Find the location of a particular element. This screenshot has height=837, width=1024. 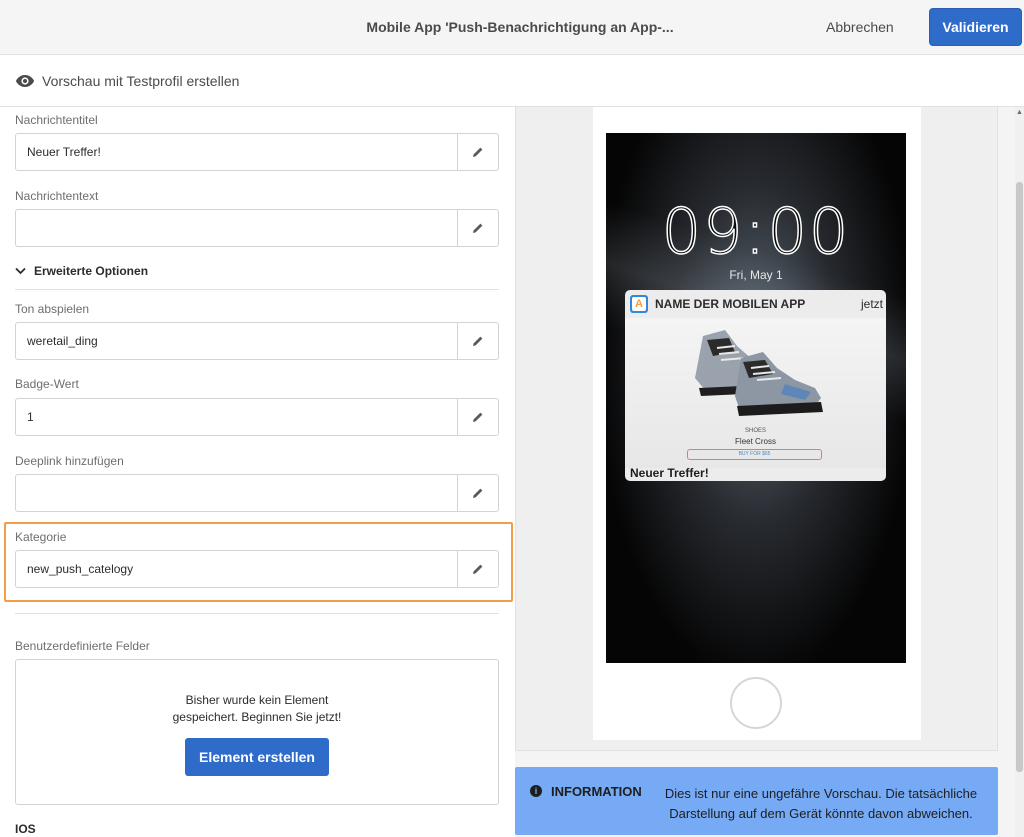

advanced-options-toggle: Erweiterte Optionen is located at coordinates (81, 271).